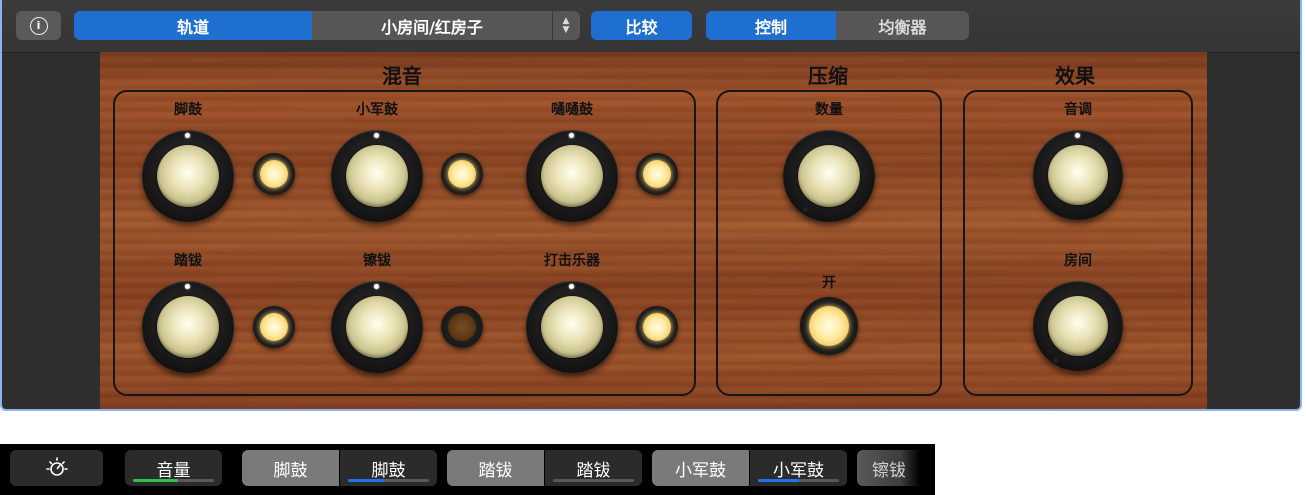  What do you see at coordinates (572, 110) in the screenshot?
I see `tom-label: 嗵嗵鼓` at bounding box center [572, 110].